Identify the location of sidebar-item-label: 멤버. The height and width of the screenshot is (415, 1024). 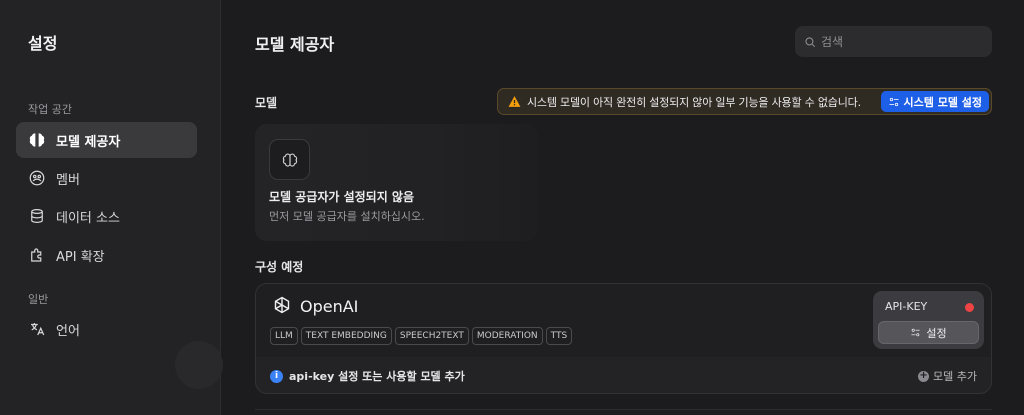
(68, 180).